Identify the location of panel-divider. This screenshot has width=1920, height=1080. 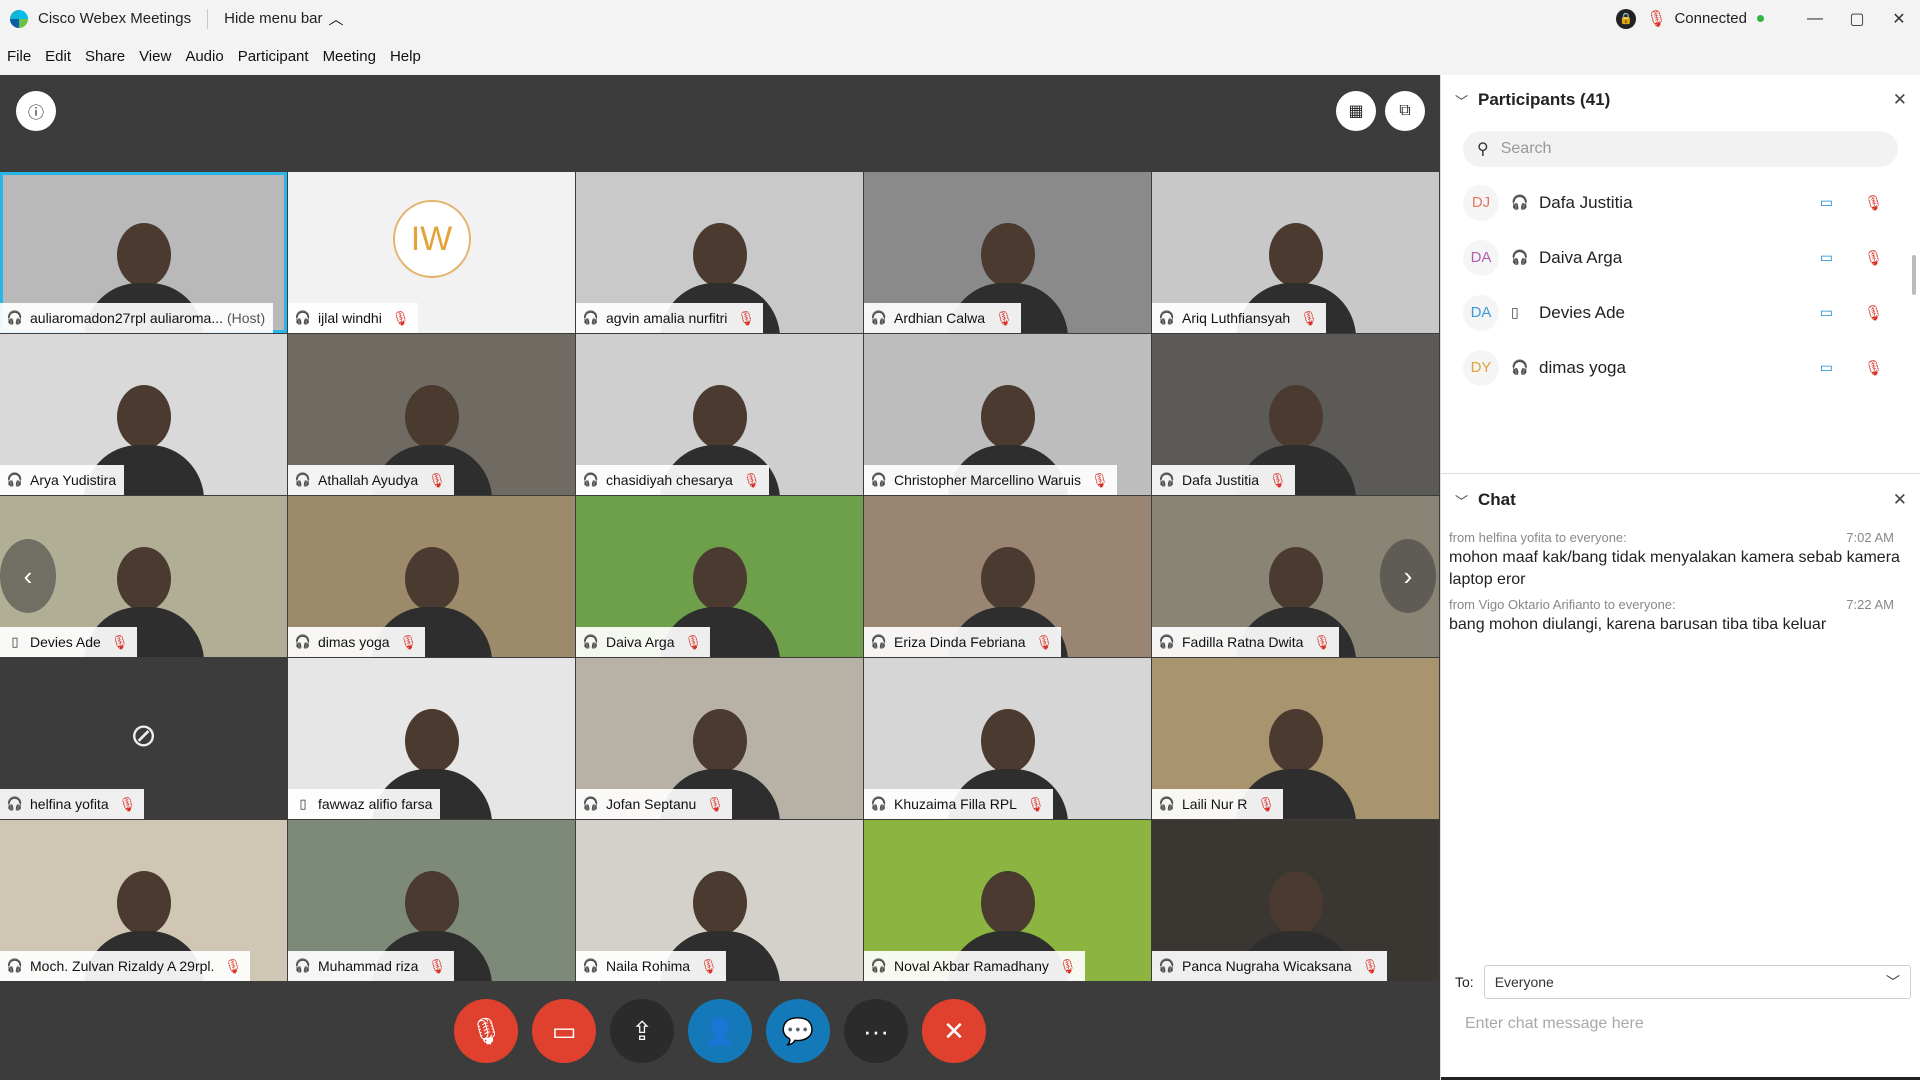
(1680, 473).